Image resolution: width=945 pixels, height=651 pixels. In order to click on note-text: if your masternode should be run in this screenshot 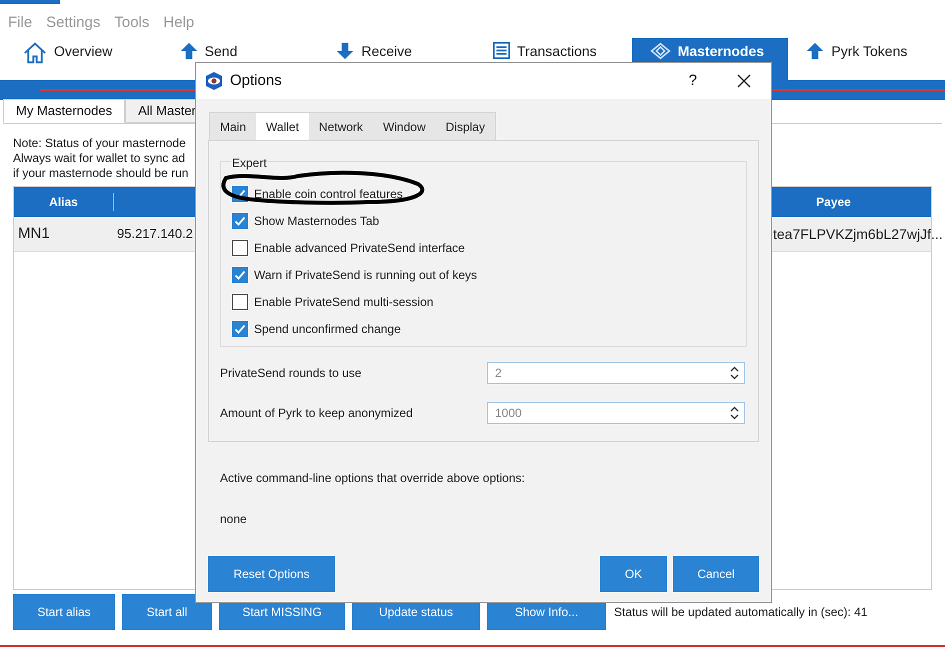, I will do `click(100, 173)`.